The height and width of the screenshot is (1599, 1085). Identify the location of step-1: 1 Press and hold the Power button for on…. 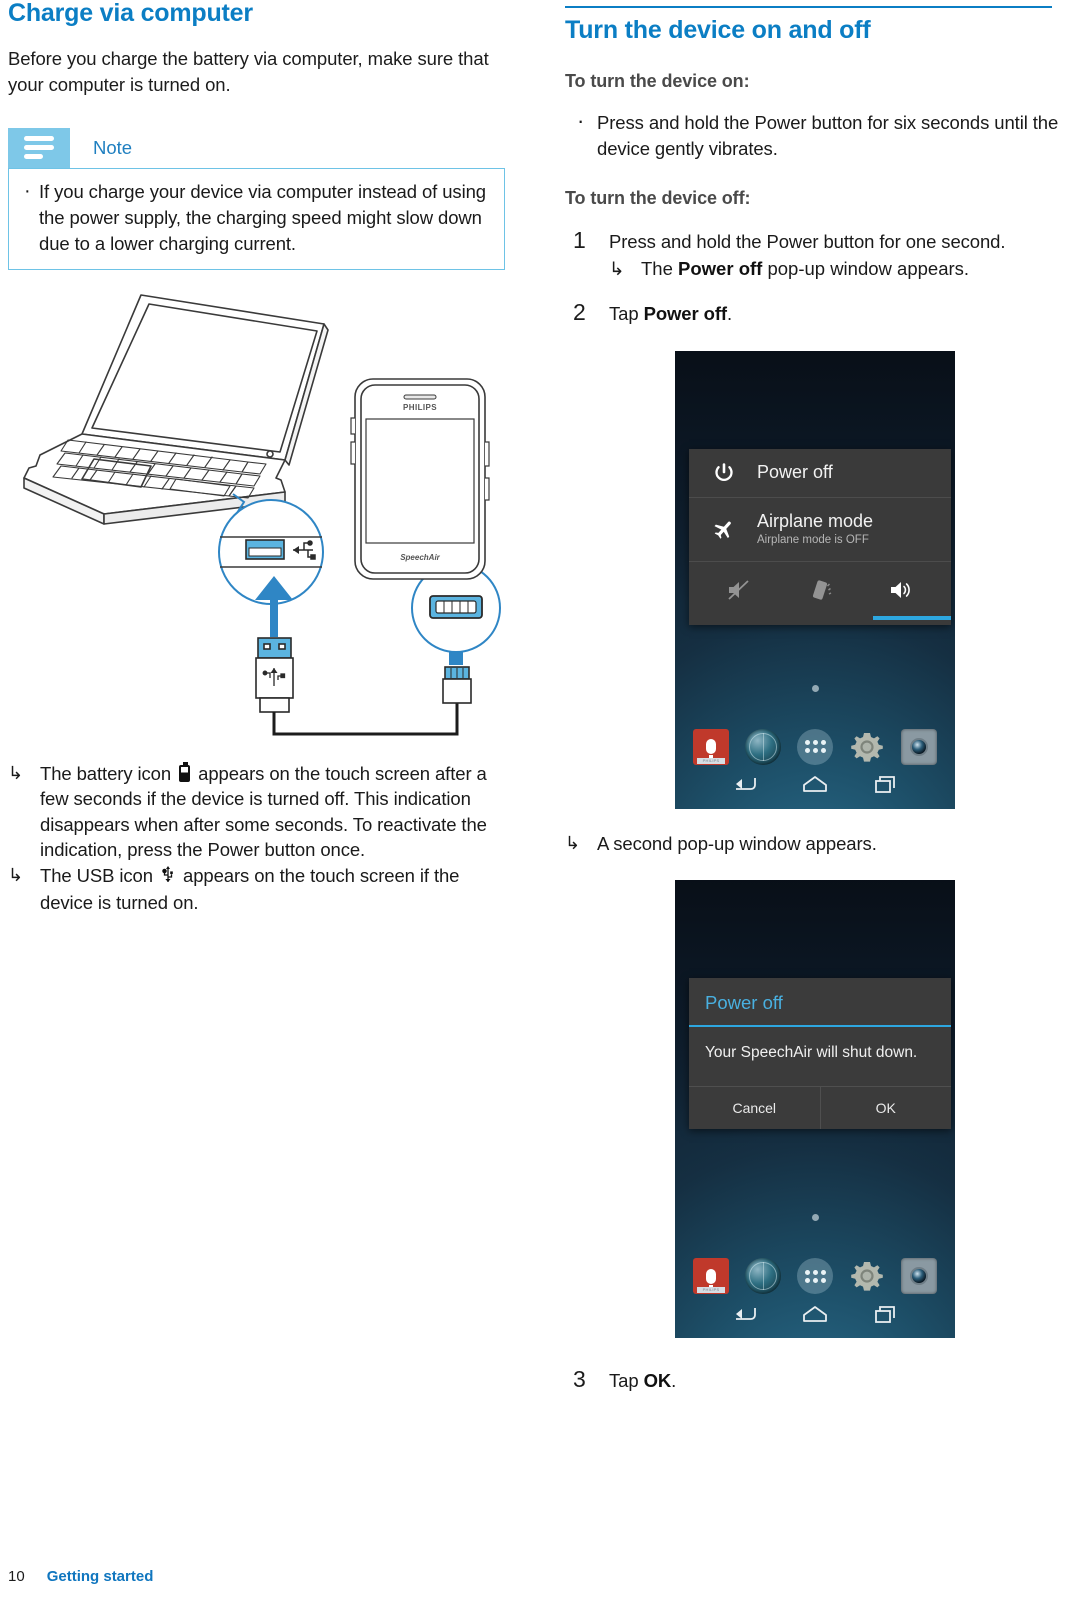
(815, 253).